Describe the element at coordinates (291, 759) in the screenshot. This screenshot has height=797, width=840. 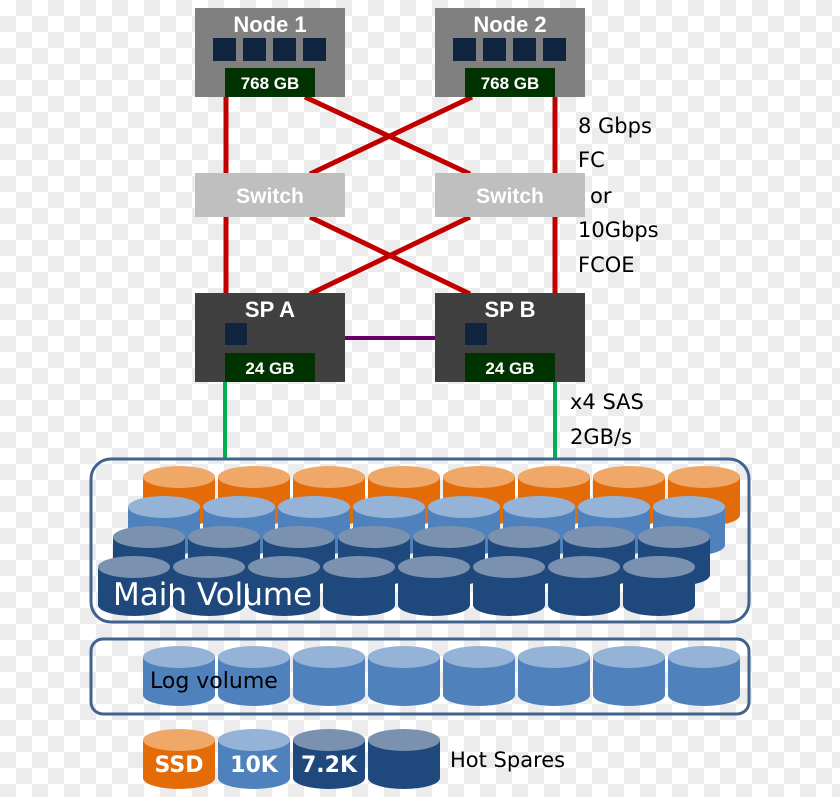
I see `legend: SSD 10K 7.2K` at that location.